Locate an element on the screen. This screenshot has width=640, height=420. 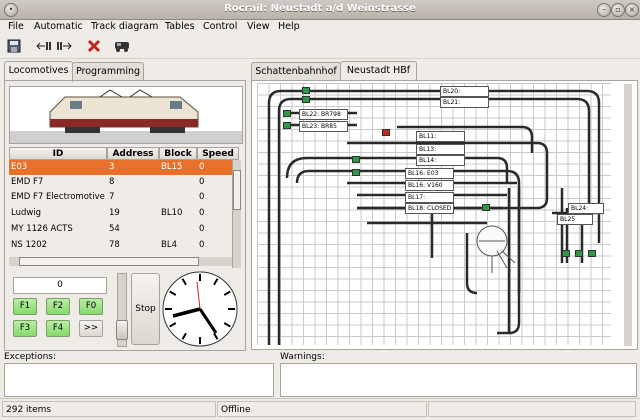
status-bar: 292 items Offline is located at coordinates (320, 409).